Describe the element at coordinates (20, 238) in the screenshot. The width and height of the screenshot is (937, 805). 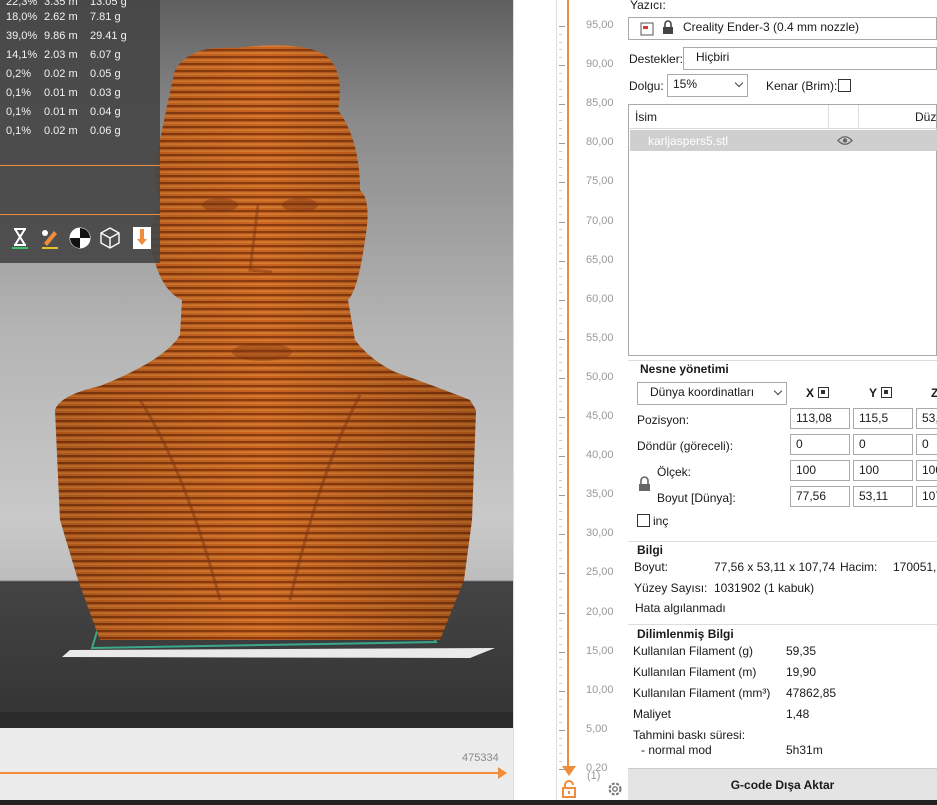
I see `hourglass-icon` at that location.